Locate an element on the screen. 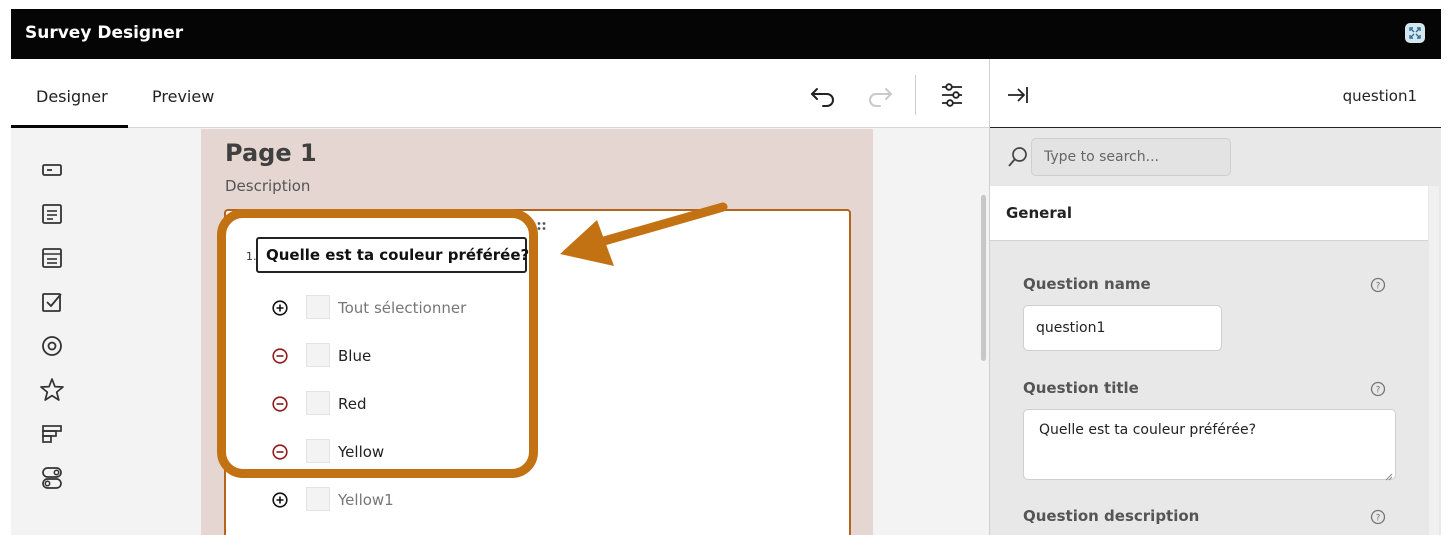  question-title-field: Quelle est ta couleur préférée? is located at coordinates (1209, 445).